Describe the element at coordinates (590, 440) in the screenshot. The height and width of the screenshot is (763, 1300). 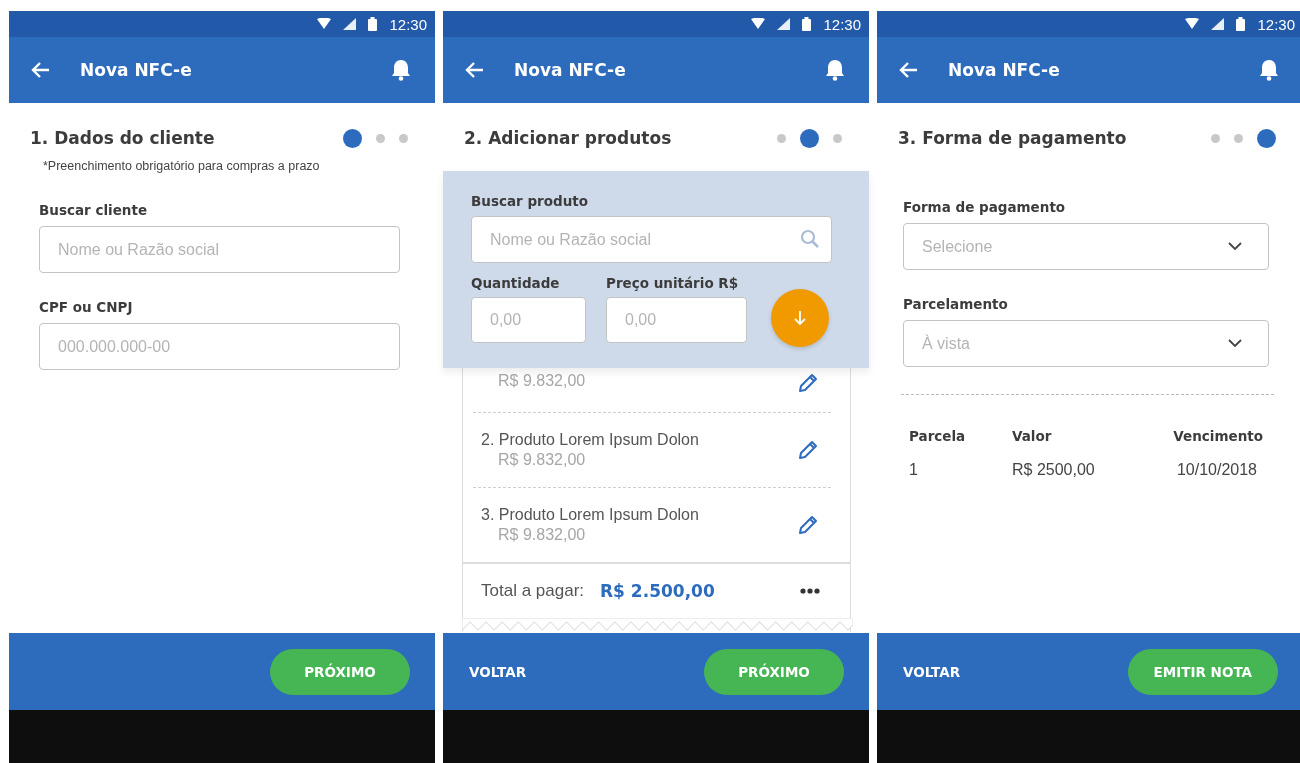
I see `product-name: 2. Produto Lorem Ipsum Dolon` at that location.